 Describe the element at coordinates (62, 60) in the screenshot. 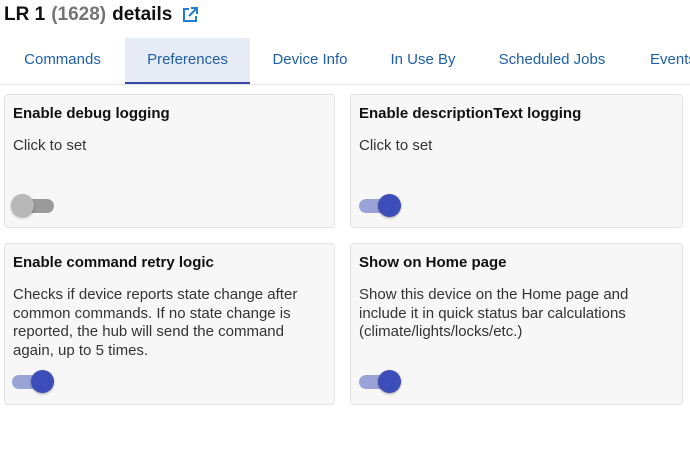

I see `tab-commands: Commands` at that location.